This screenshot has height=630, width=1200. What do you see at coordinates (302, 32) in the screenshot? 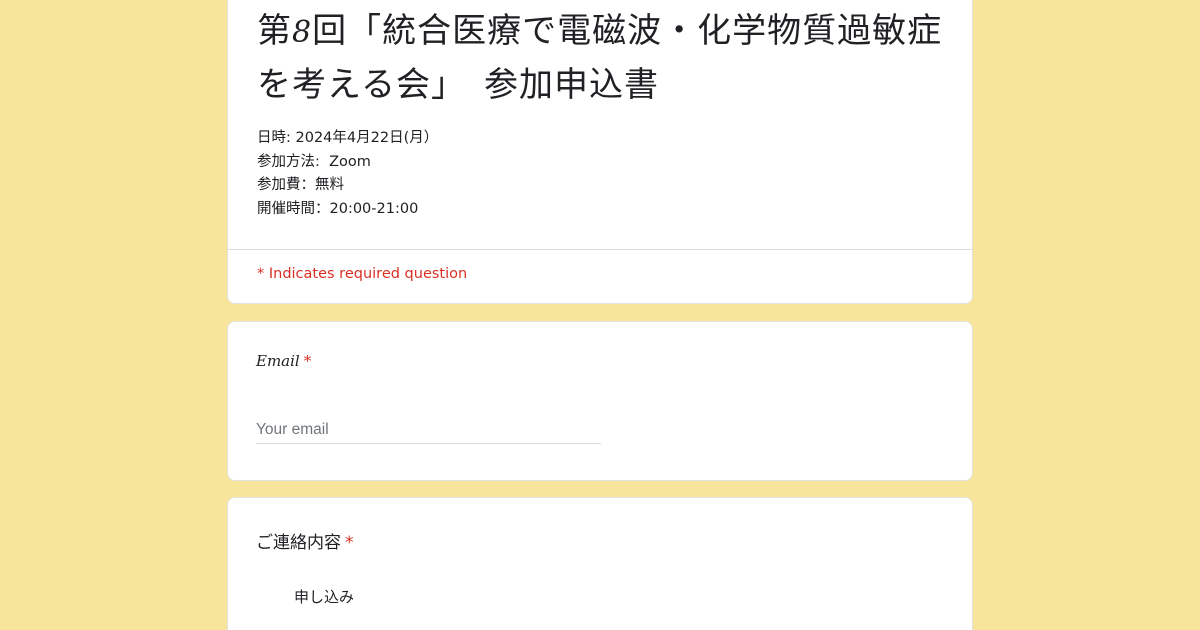
I see `title-number: 8` at bounding box center [302, 32].